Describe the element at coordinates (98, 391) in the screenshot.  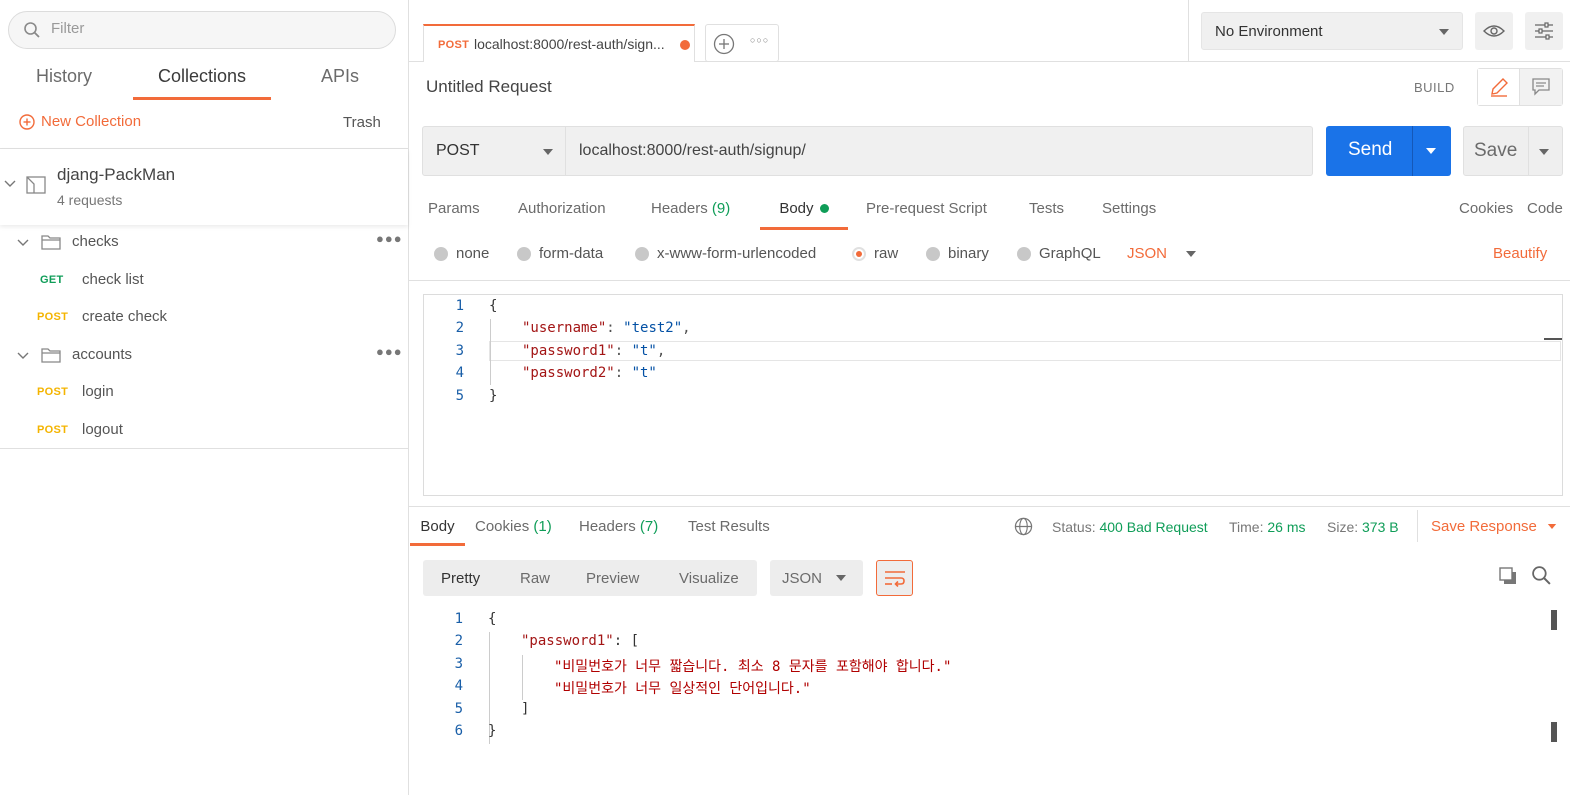
I see `request-name: login` at that location.